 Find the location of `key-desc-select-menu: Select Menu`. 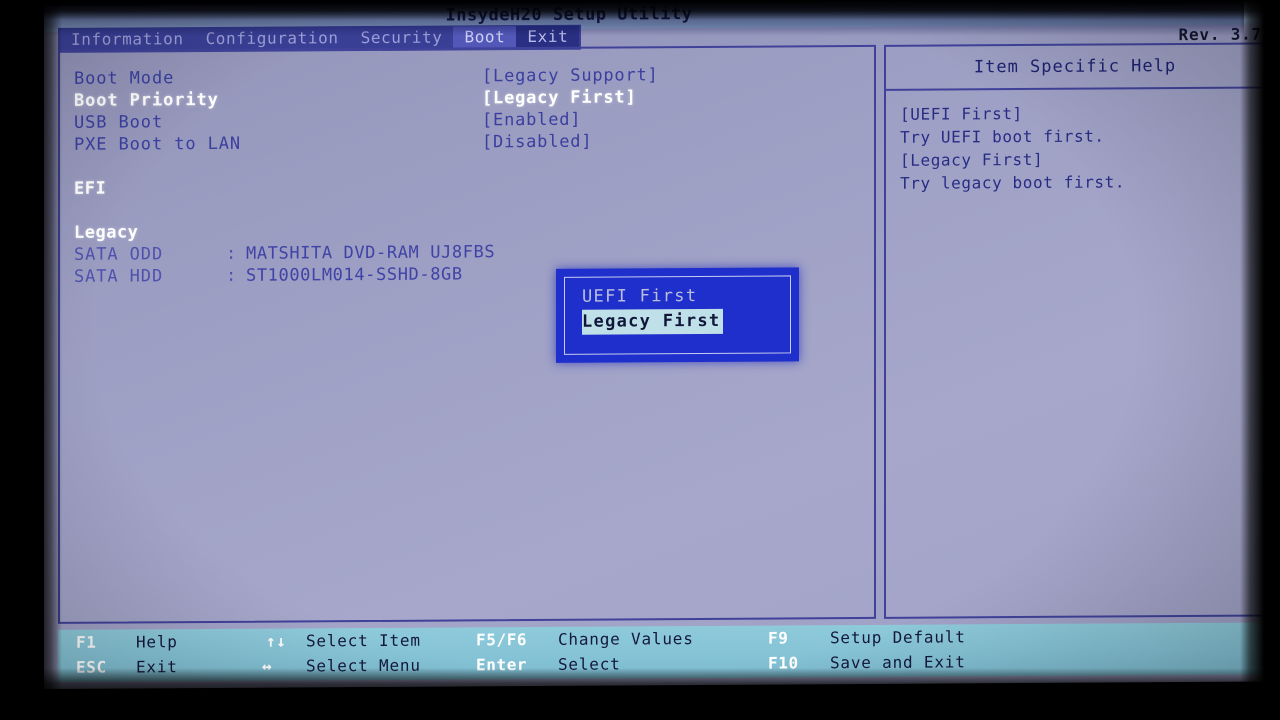

key-desc-select-menu: Select Menu is located at coordinates (363, 665).